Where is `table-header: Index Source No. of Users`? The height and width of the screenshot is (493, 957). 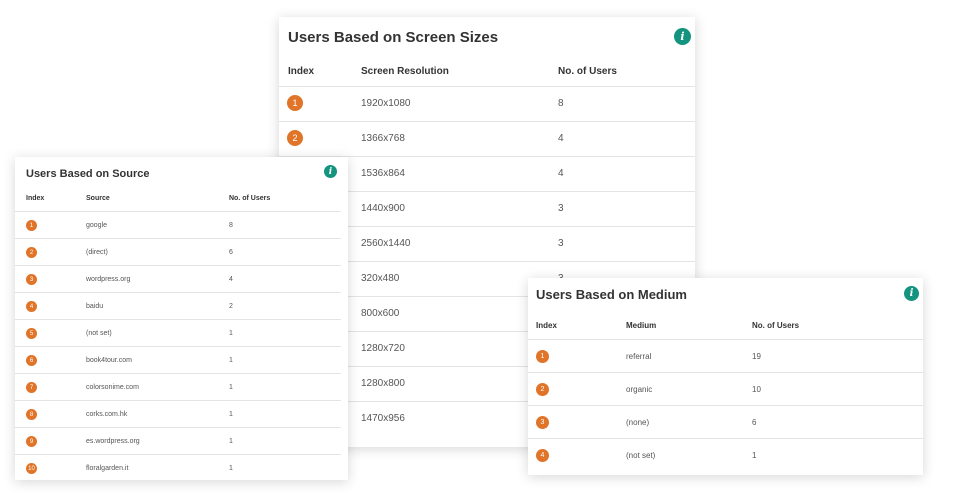
table-header: Index Source No. of Users is located at coordinates (181, 202).